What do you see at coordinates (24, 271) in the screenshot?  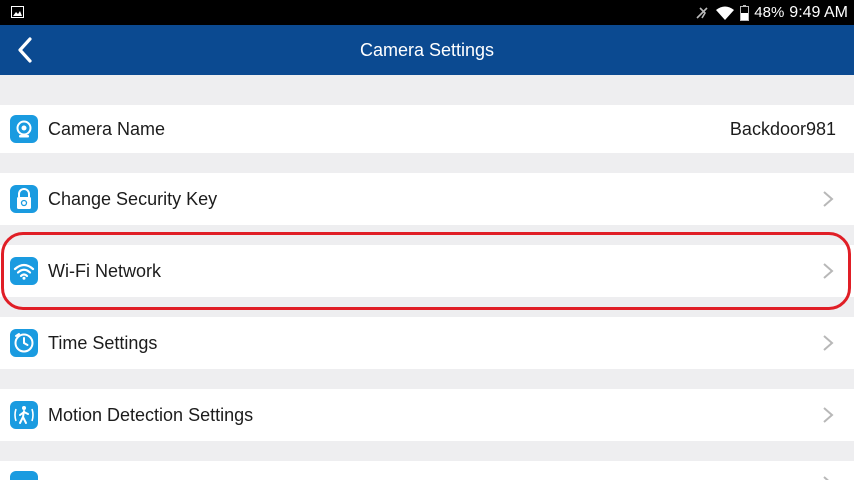 I see `wifi-icon` at bounding box center [24, 271].